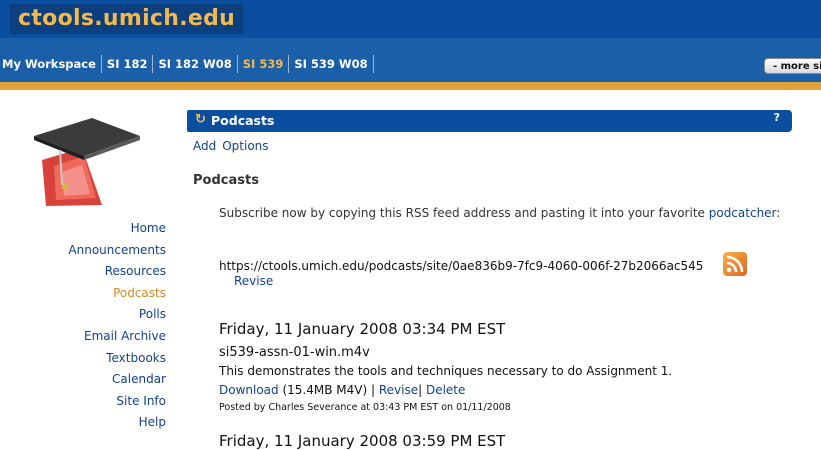 The height and width of the screenshot is (450, 821). I want to click on portlet-title: Podcasts, so click(243, 120).